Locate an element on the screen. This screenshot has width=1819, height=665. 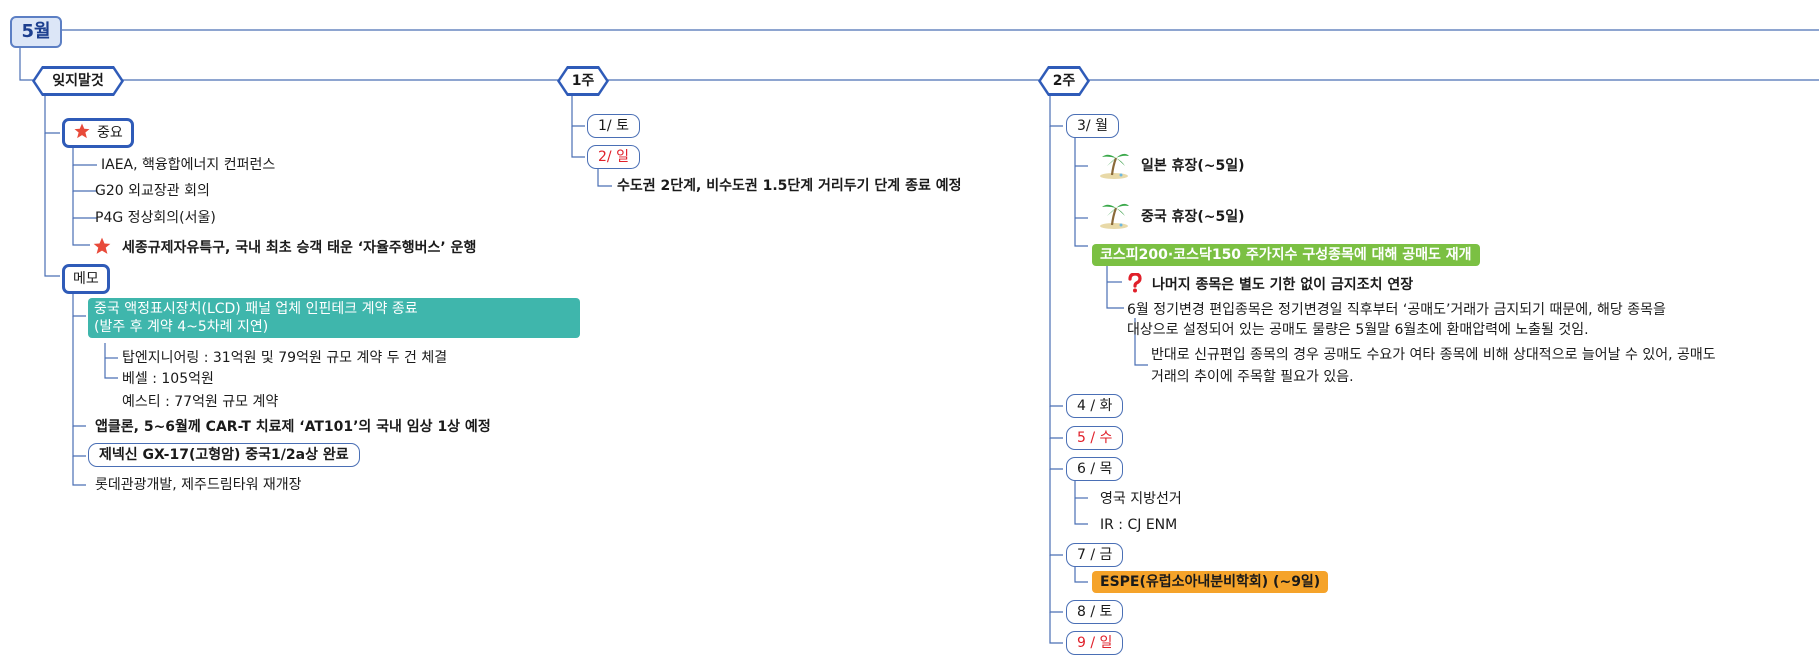
lcd-contract-line-2: (발주 후 계약 4~5차례 지연) is located at coordinates (181, 327).